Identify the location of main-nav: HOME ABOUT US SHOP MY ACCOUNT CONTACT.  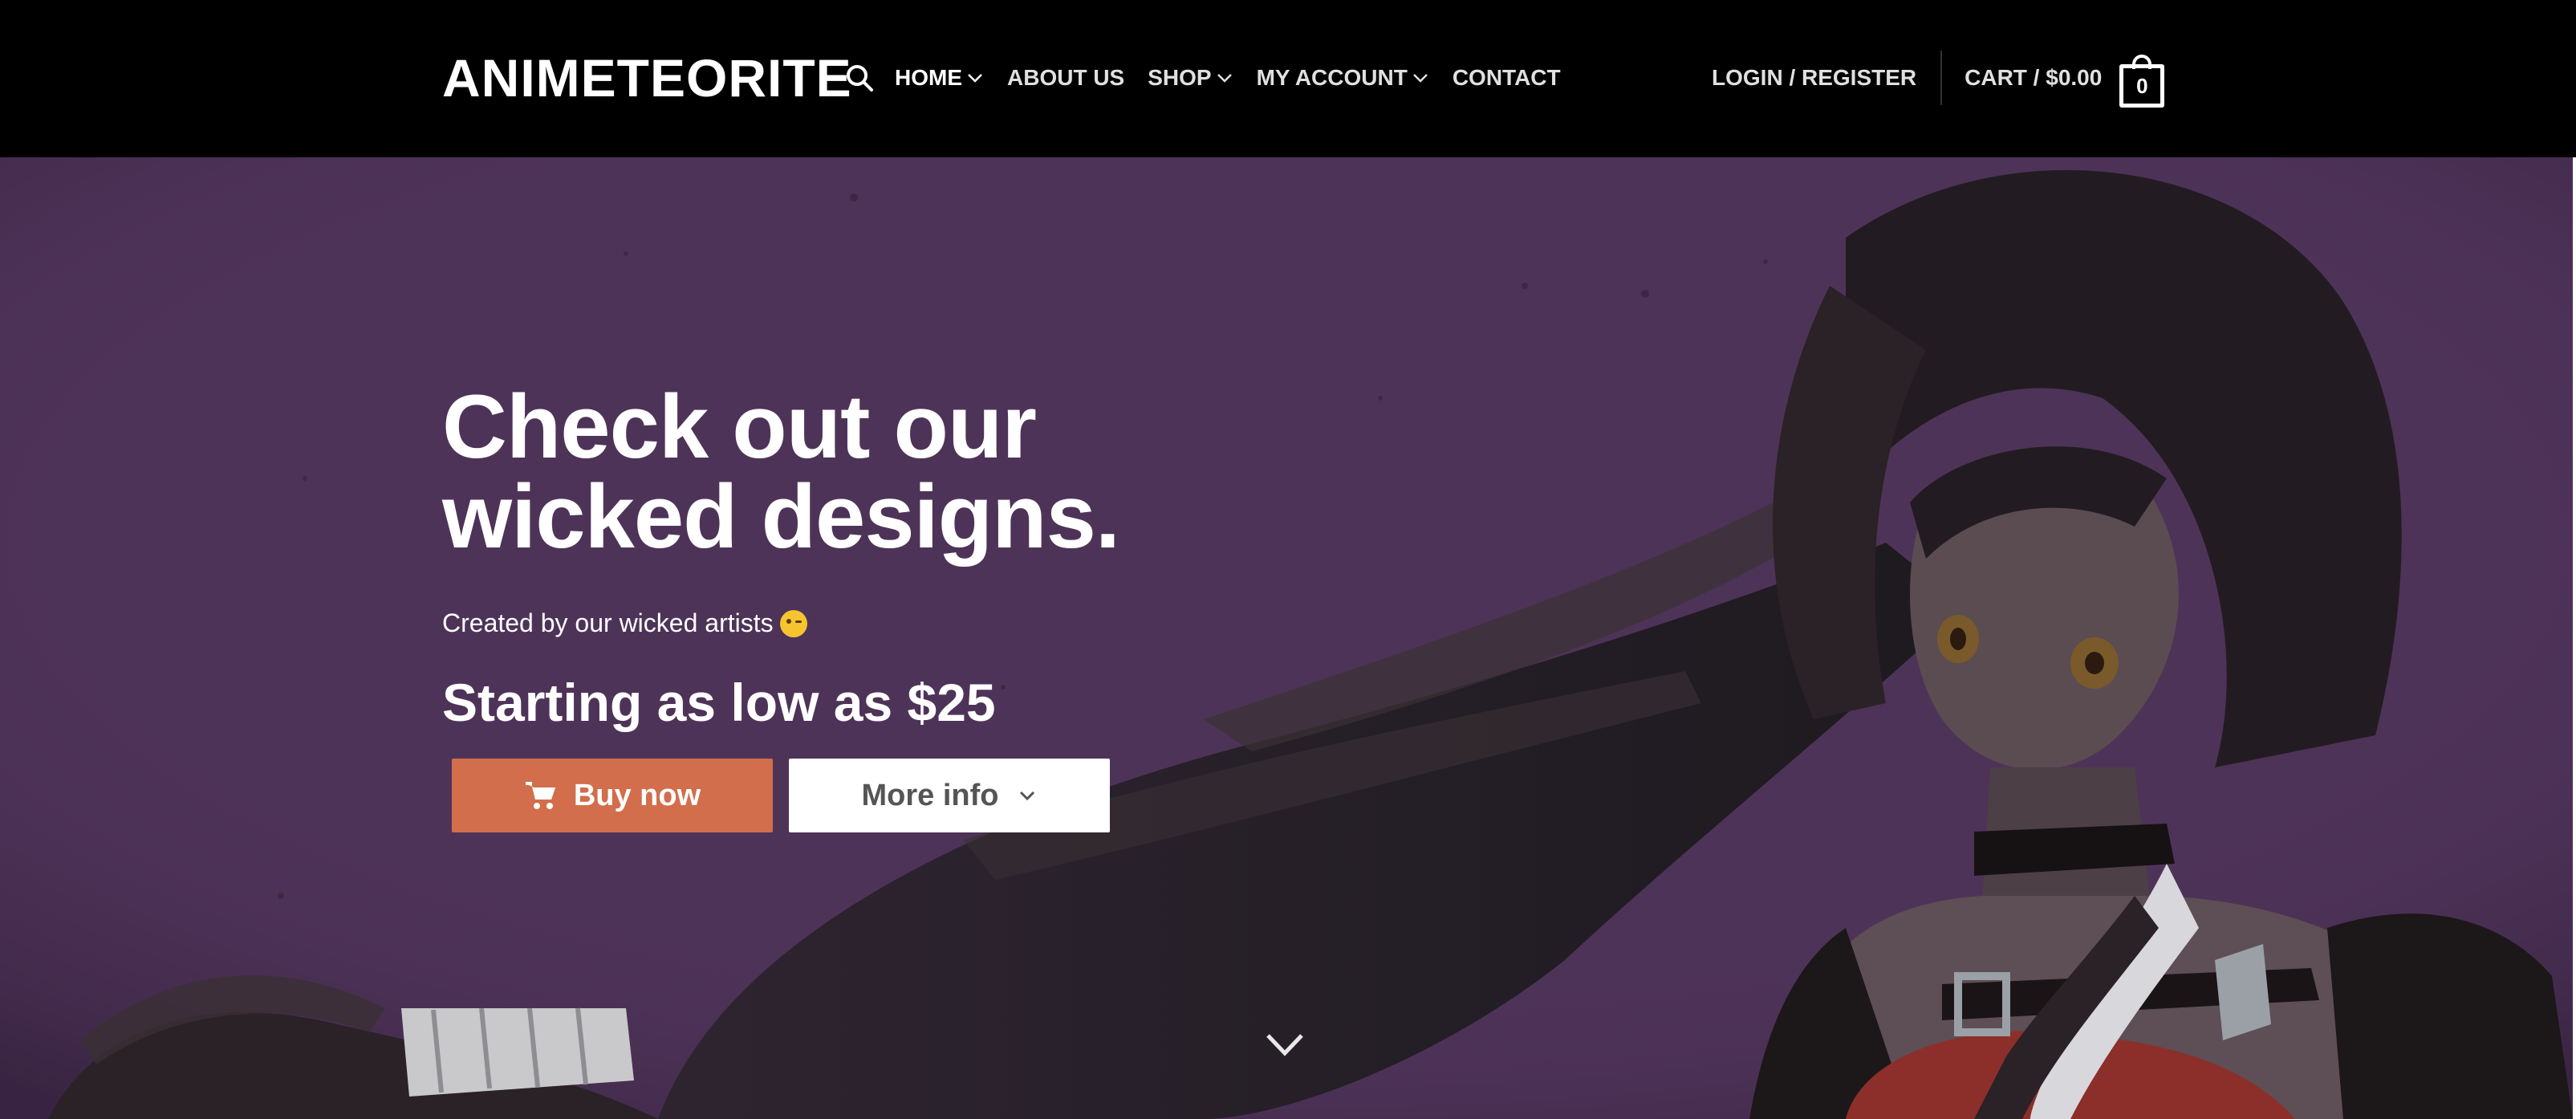
(1239, 78).